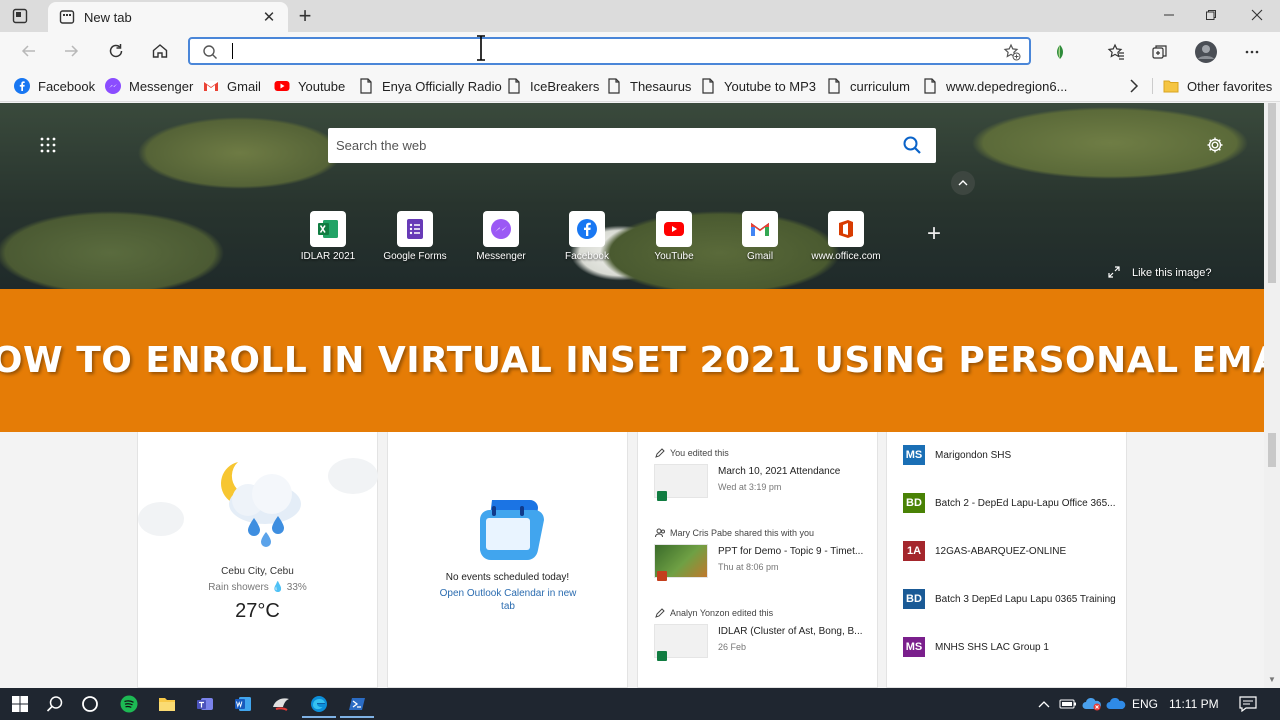  I want to click on pencil-icon, so click(660, 453).